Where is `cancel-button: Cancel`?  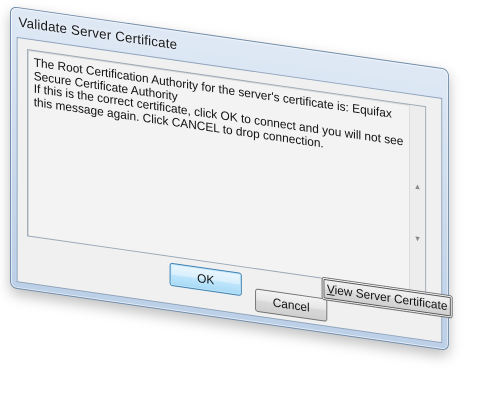
cancel-button: Cancel is located at coordinates (291, 305).